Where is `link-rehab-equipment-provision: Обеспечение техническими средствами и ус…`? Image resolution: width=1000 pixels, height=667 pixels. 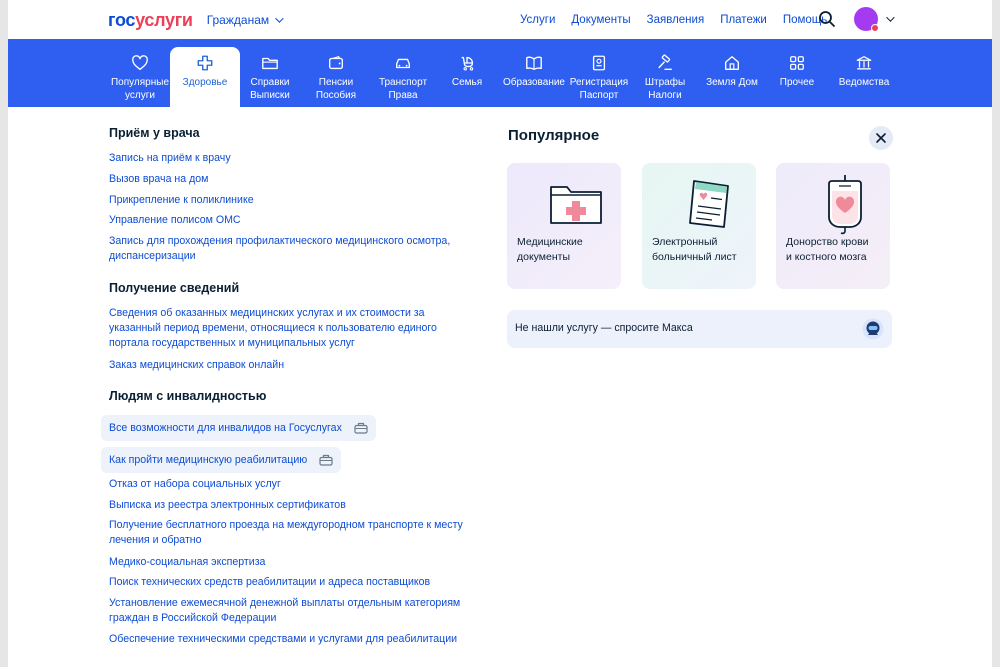 link-rehab-equipment-provision: Обеспечение техническими средствами и ус… is located at coordinates (289, 639).